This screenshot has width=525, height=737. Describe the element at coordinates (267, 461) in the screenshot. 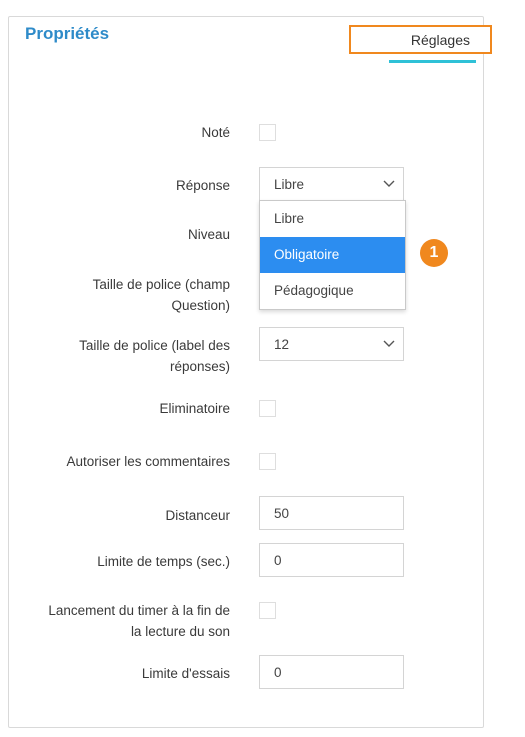

I see `commentaires-checkbox` at that location.